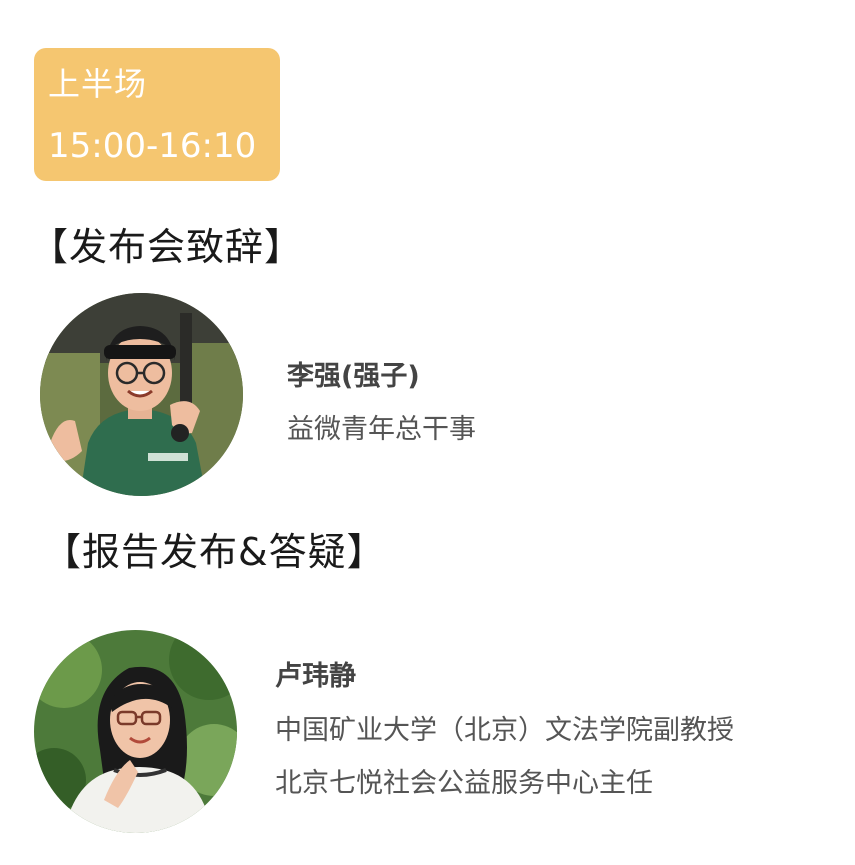 This screenshot has height=865, width=855. What do you see at coordinates (214, 552) in the screenshot?
I see `section-heading-report-qa: 【报告发布&答疑】` at bounding box center [214, 552].